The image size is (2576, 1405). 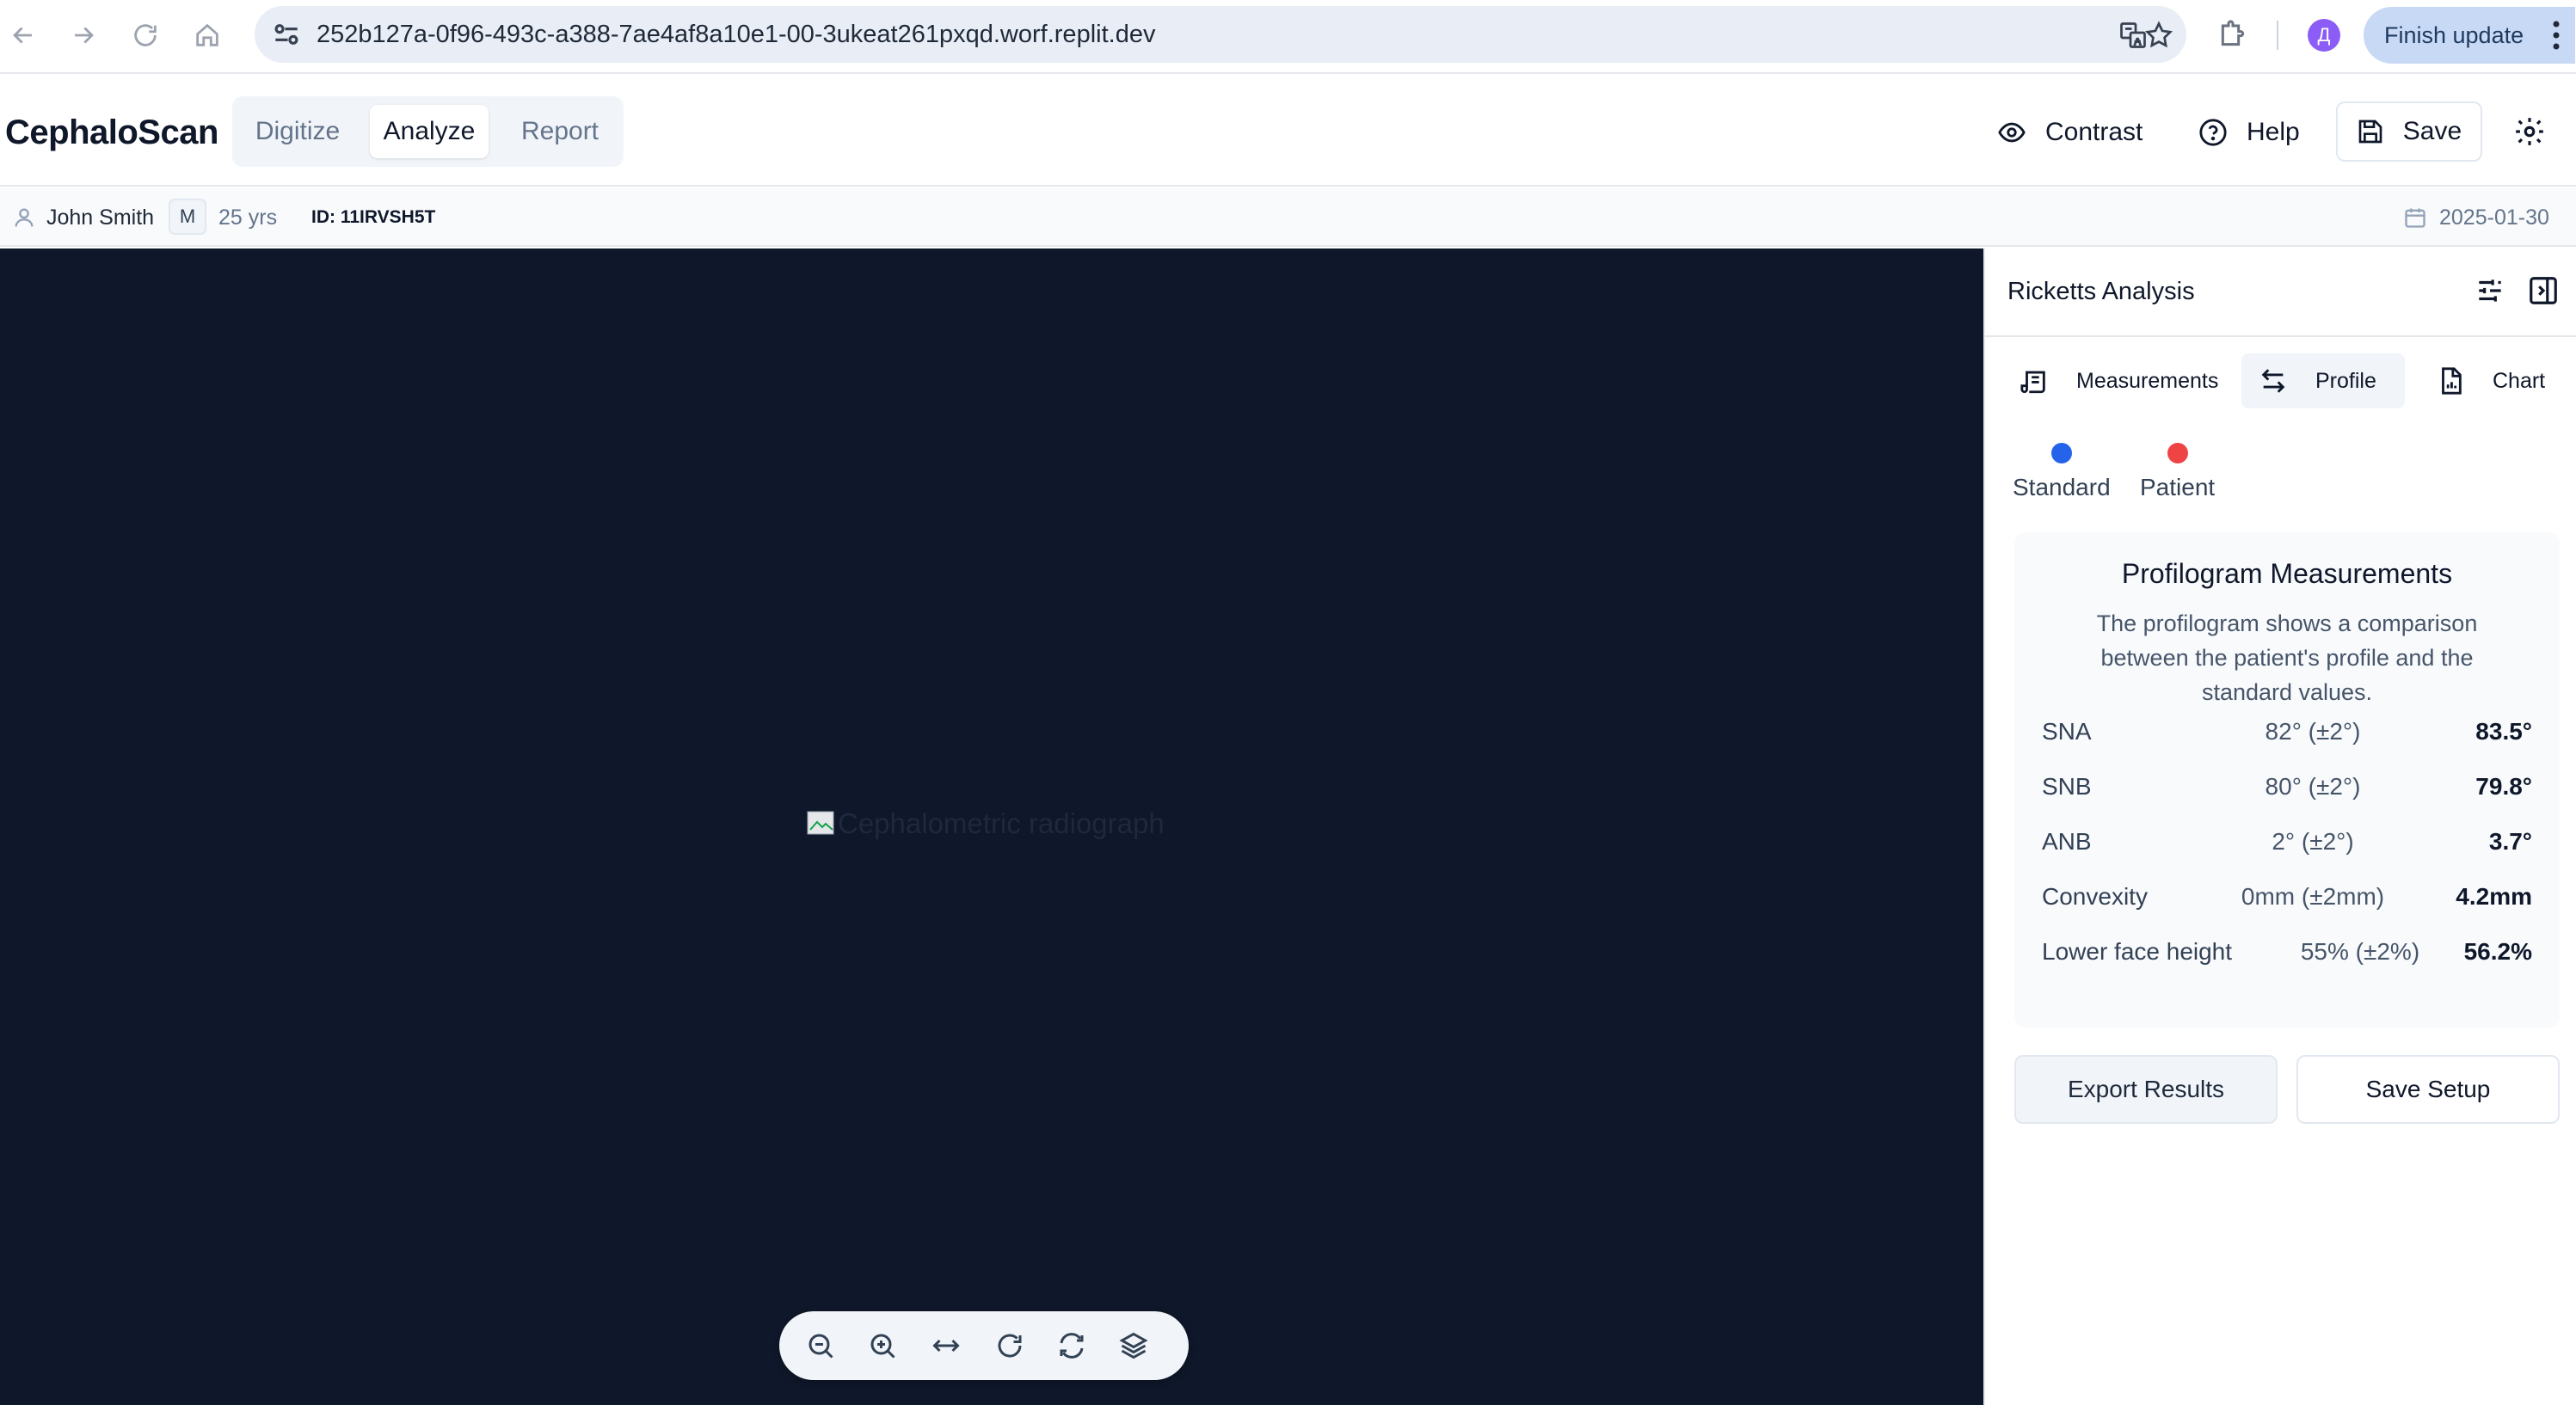 I want to click on tab-chart-label: Chart, so click(x=2519, y=380).